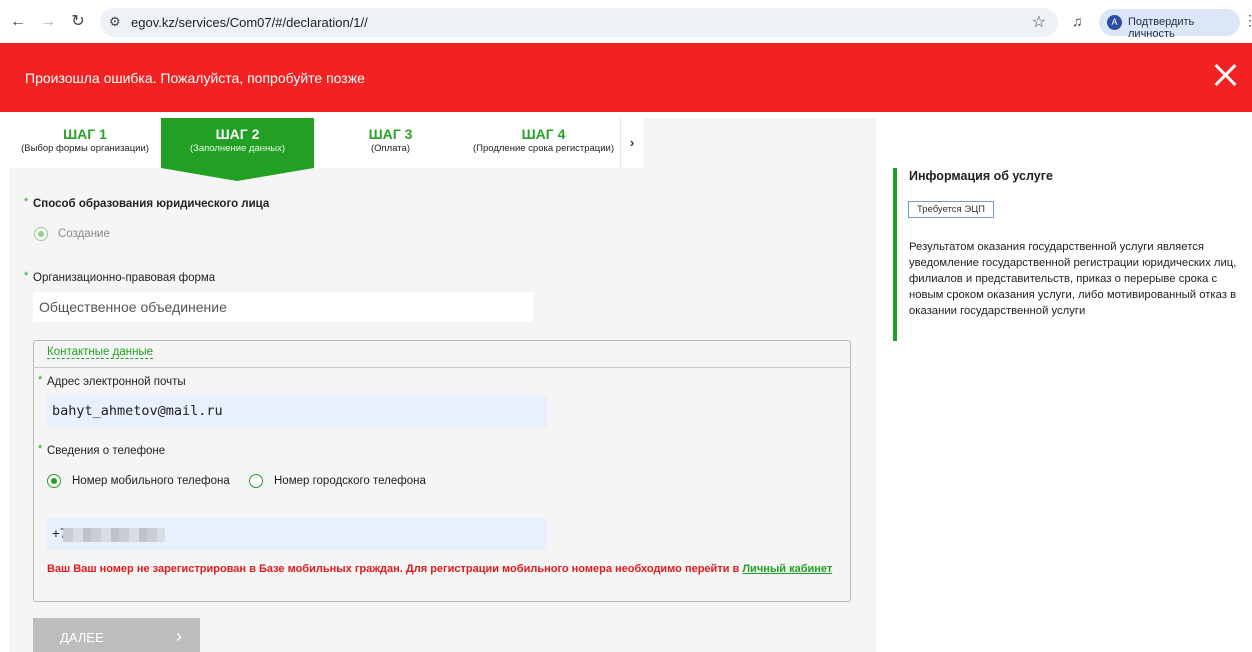  I want to click on step-1-title: ШАГ 1, so click(85, 134).